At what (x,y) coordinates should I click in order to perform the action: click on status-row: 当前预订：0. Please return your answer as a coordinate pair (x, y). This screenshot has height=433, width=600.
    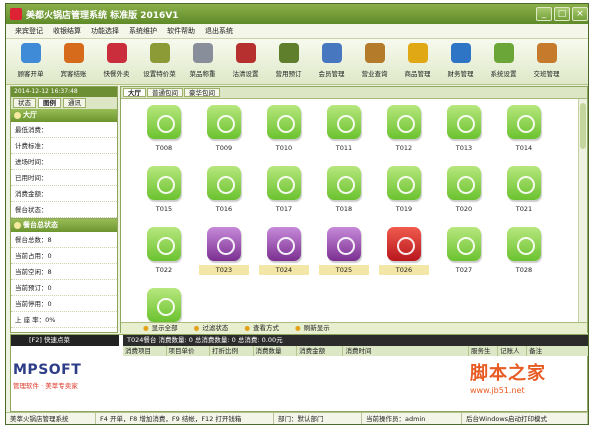
    Looking at the image, I should click on (64, 288).